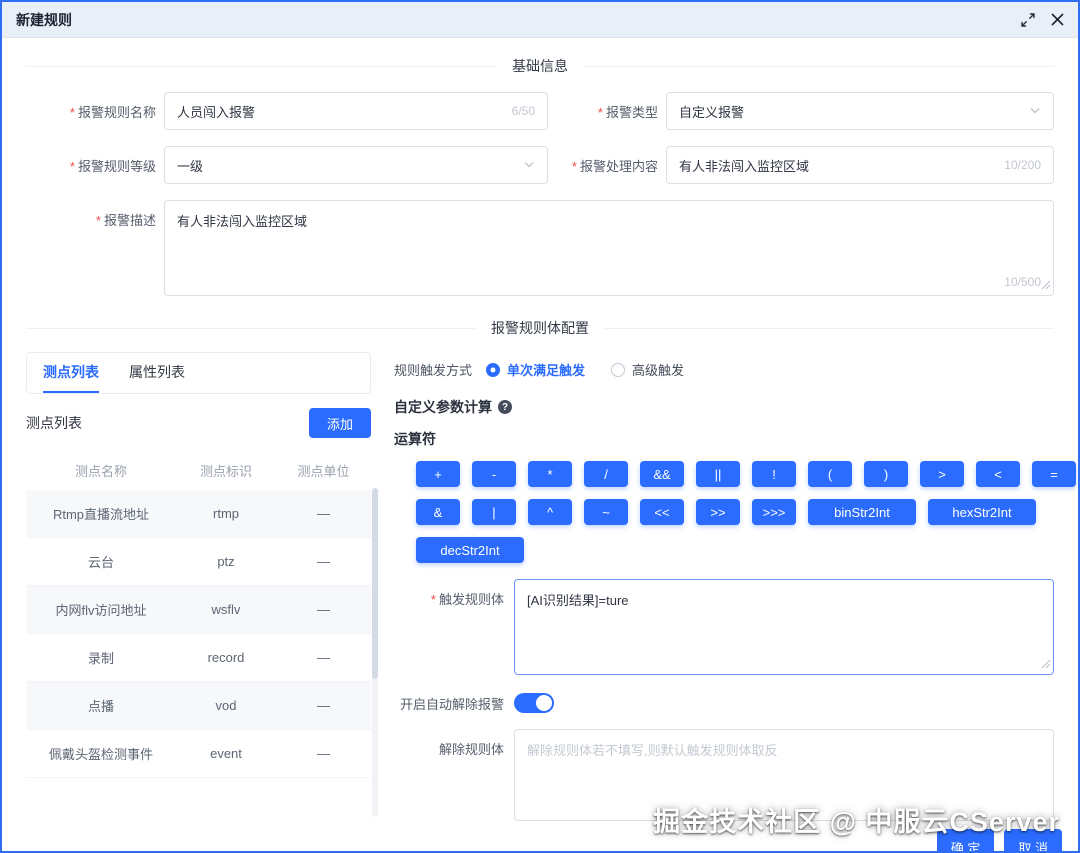 Image resolution: width=1080 pixels, height=853 pixels. What do you see at coordinates (523, 111) in the screenshot?
I see `rule-name-counter: 6/50` at bounding box center [523, 111].